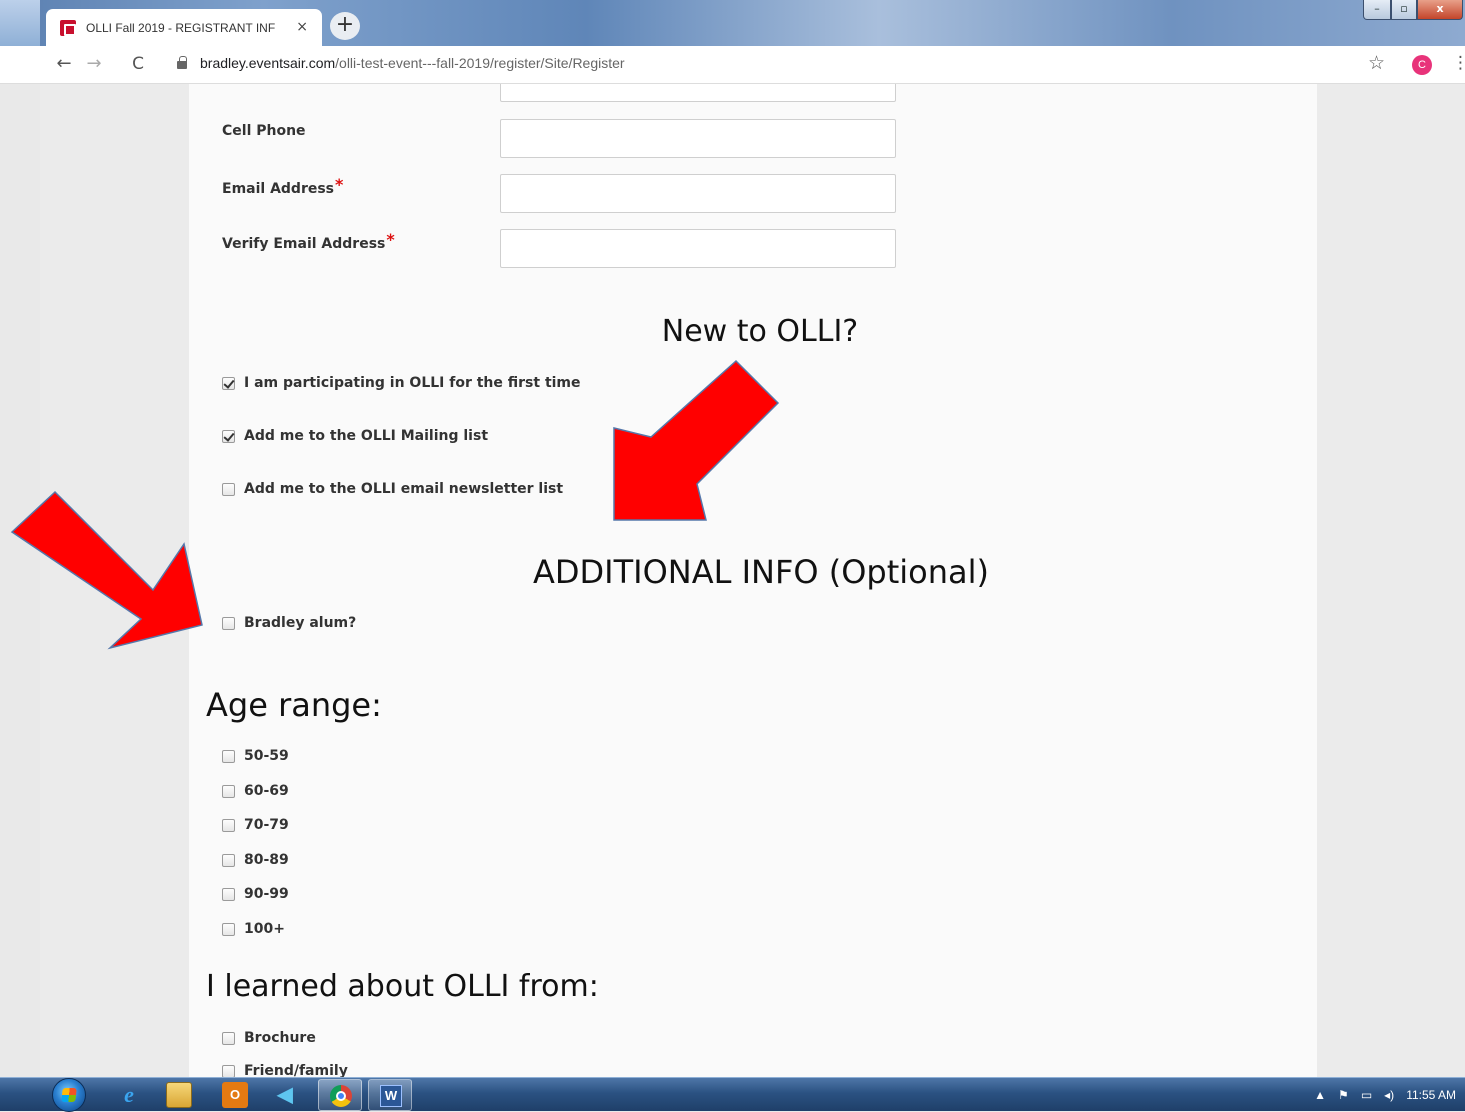  What do you see at coordinates (228, 436) in the screenshot?
I see `mailing-list-checkbox` at bounding box center [228, 436].